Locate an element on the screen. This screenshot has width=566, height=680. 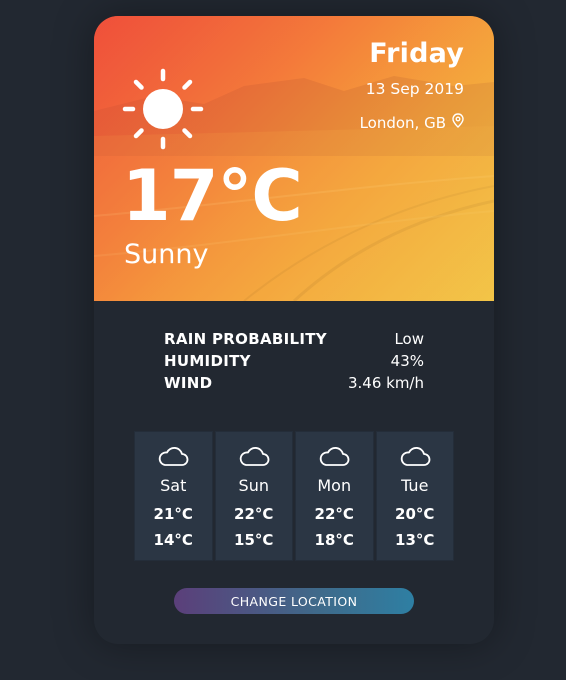
forecast-low: 15°C is located at coordinates (254, 540).